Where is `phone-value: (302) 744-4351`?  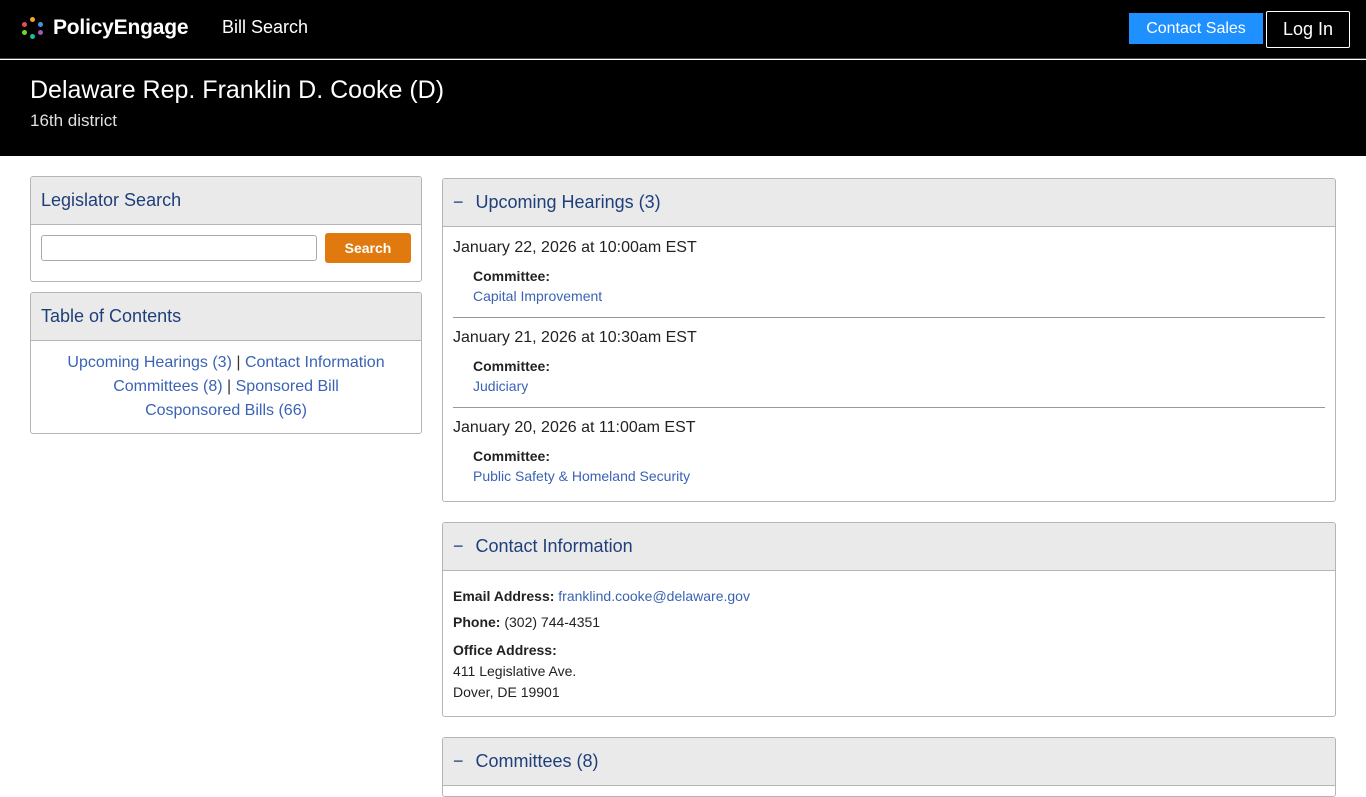
phone-value: (302) 744-4351 is located at coordinates (552, 622).